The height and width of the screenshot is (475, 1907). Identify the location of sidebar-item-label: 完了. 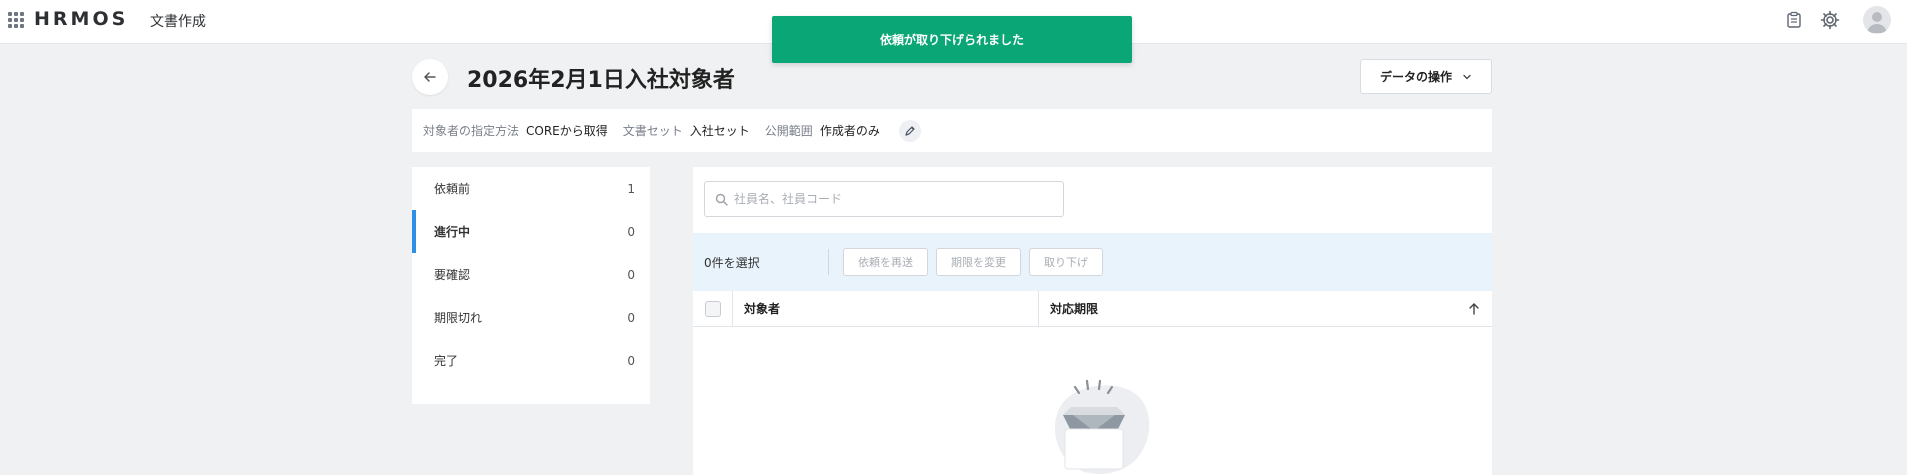
(446, 361).